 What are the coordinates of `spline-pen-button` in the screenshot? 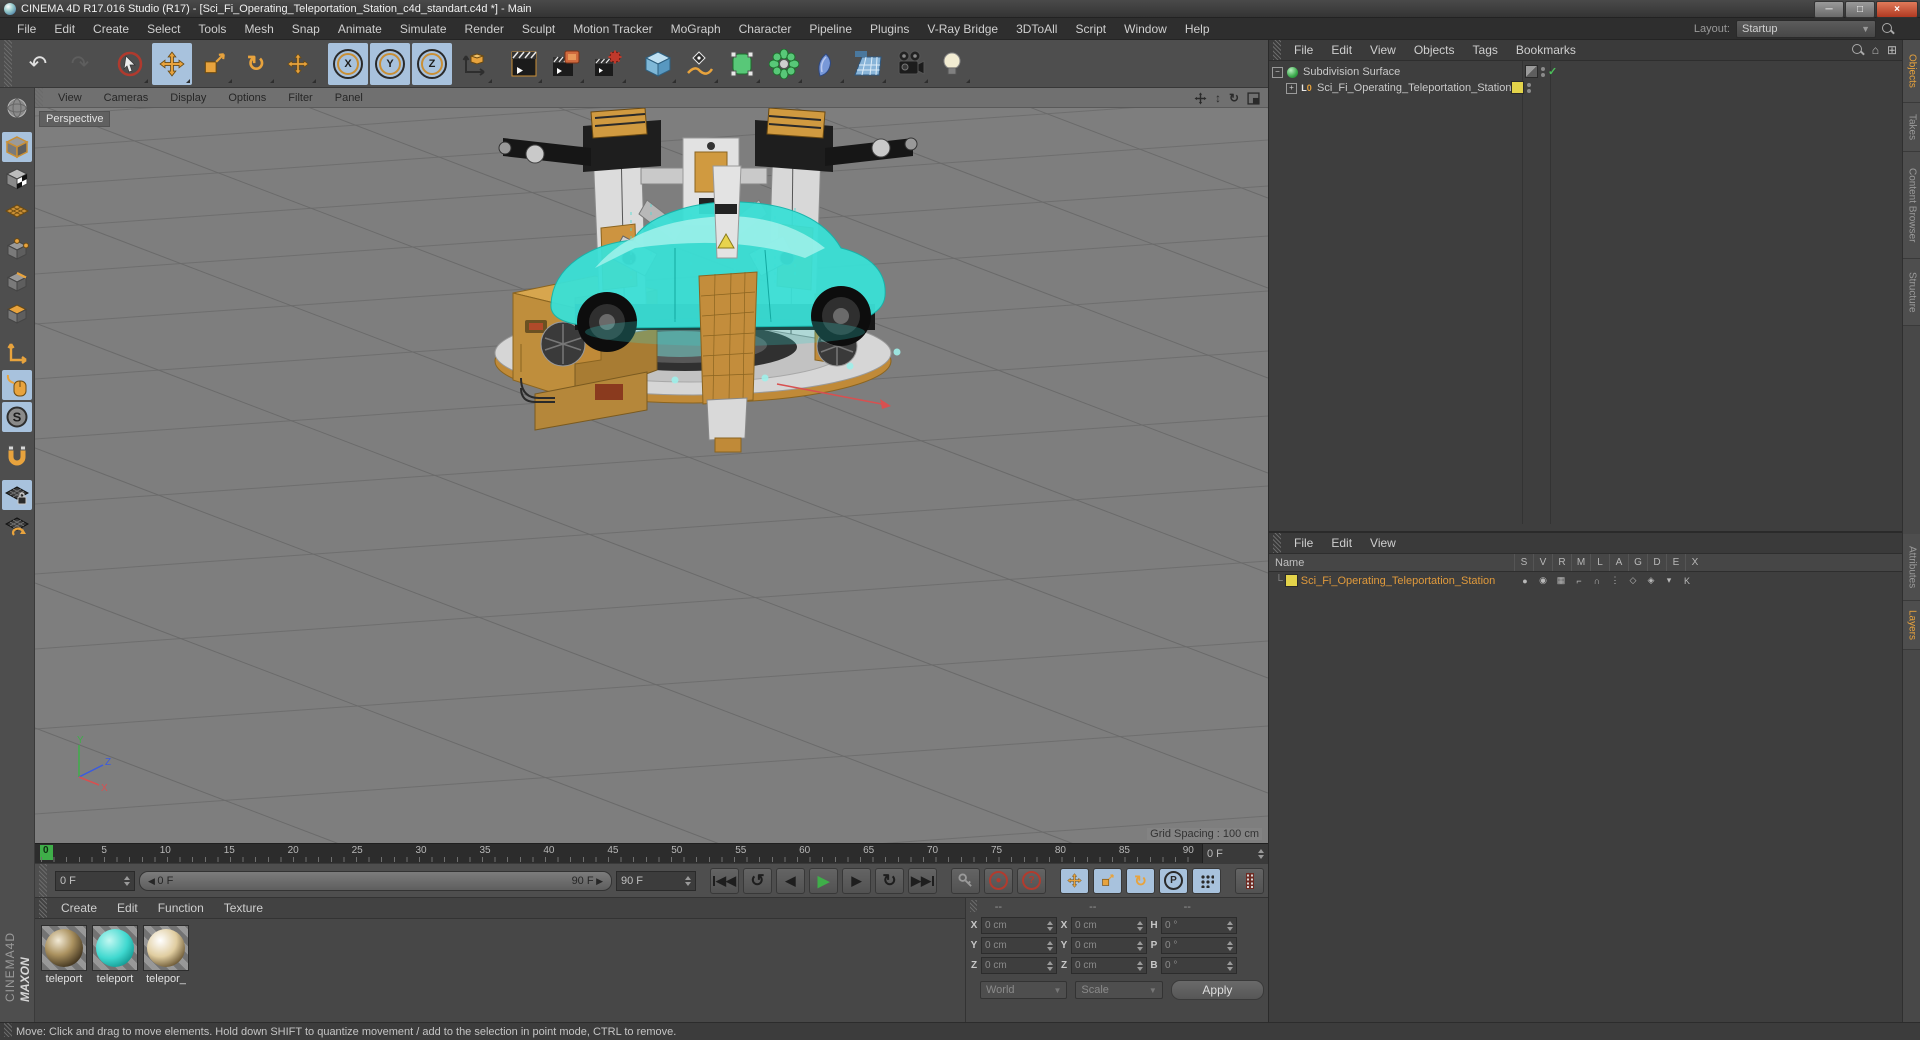 It's located at (700, 64).